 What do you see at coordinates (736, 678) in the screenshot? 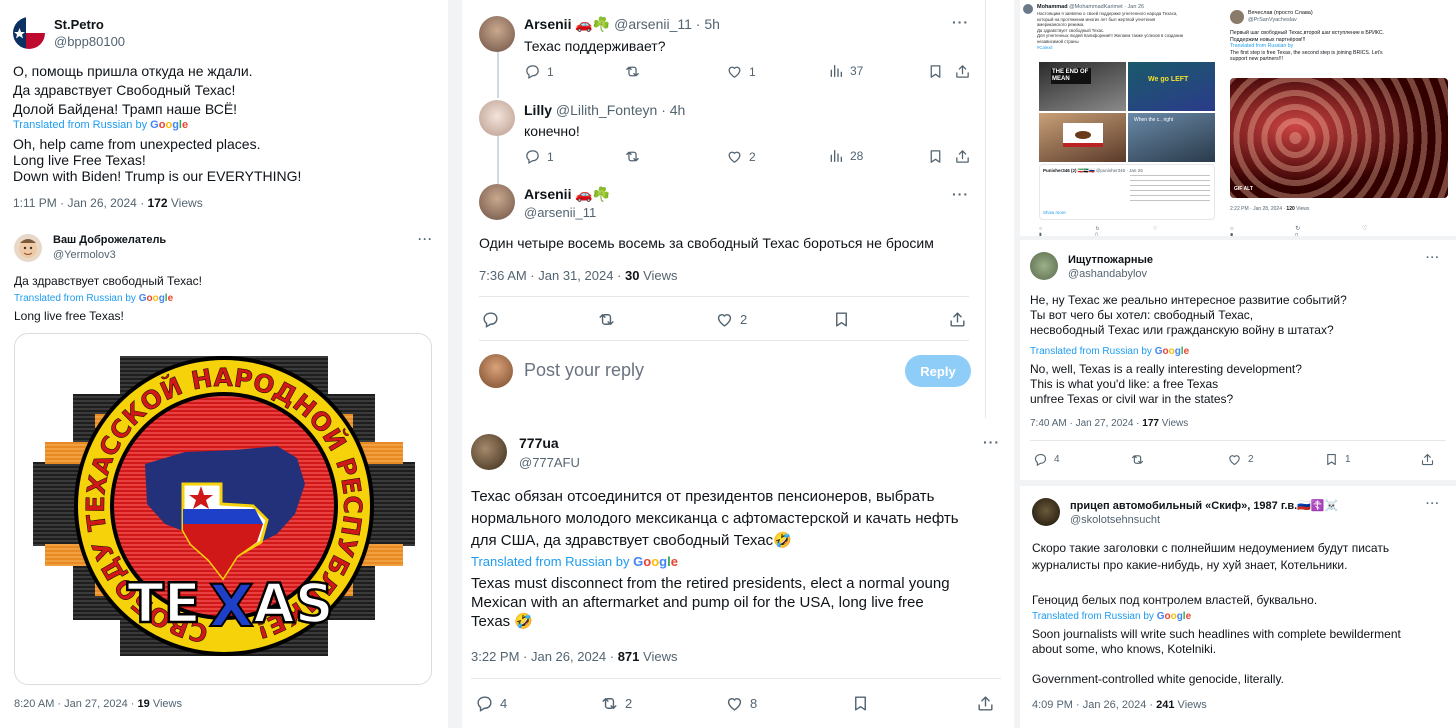
I see `divider` at bounding box center [736, 678].